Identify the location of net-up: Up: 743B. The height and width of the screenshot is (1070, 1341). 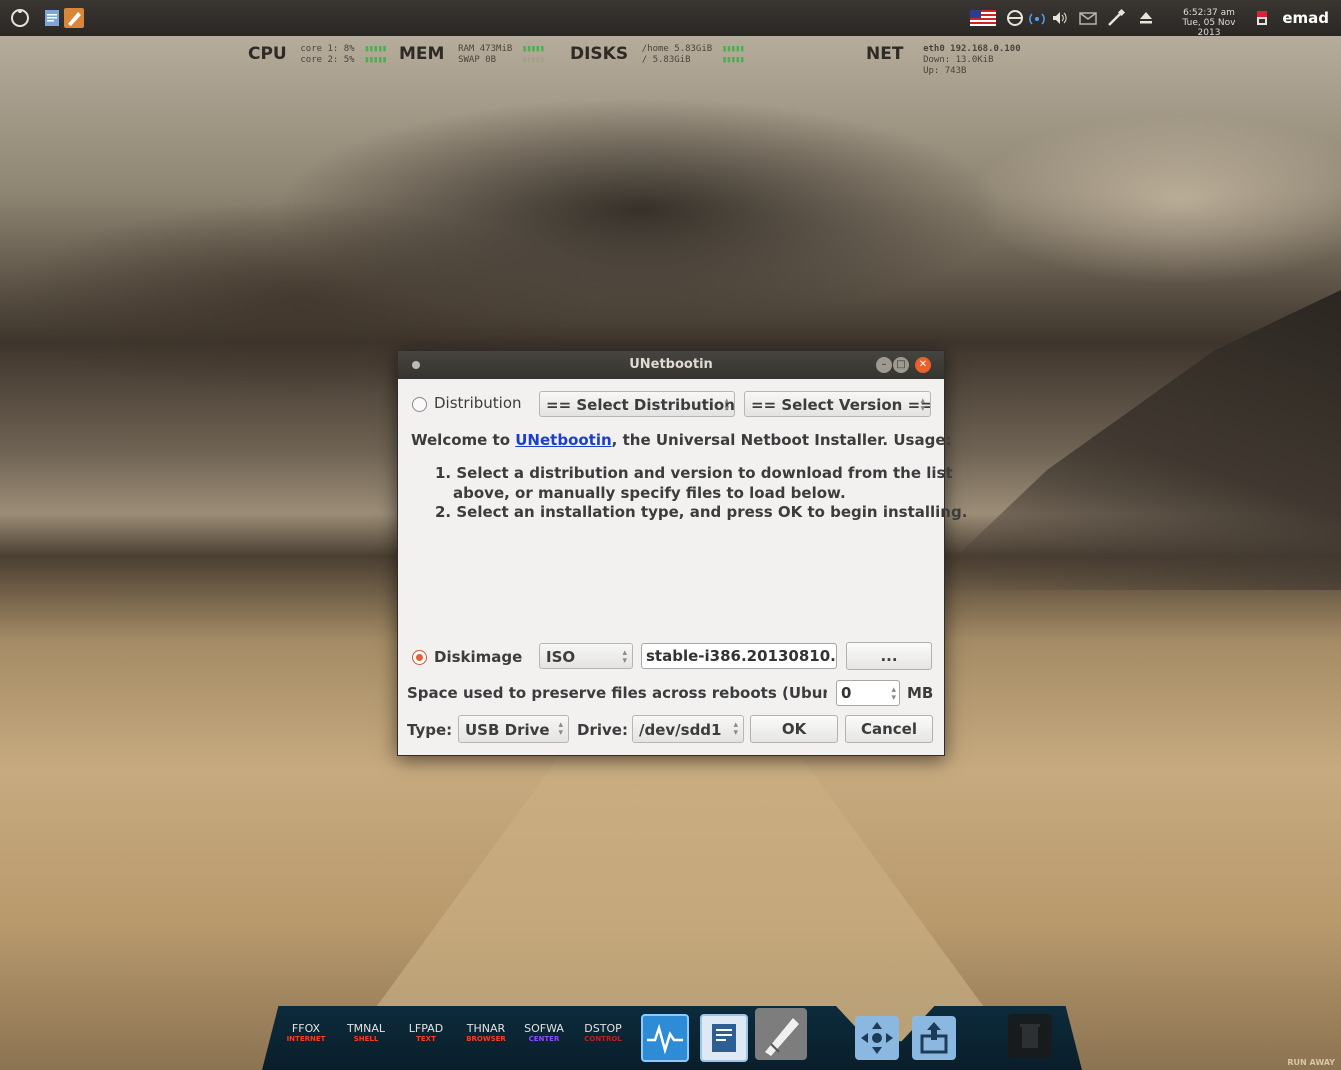
(945, 71).